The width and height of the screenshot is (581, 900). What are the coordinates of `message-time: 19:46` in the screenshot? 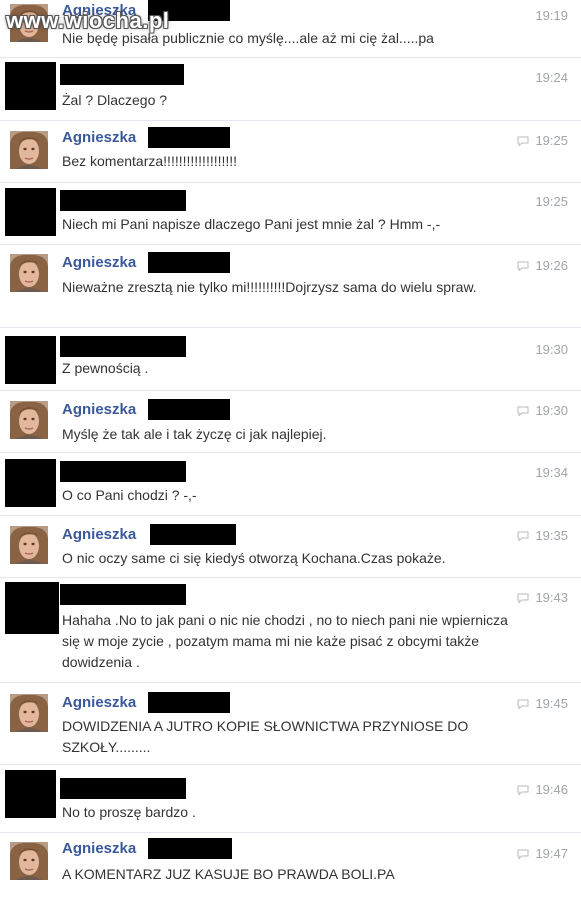 It's located at (542, 790).